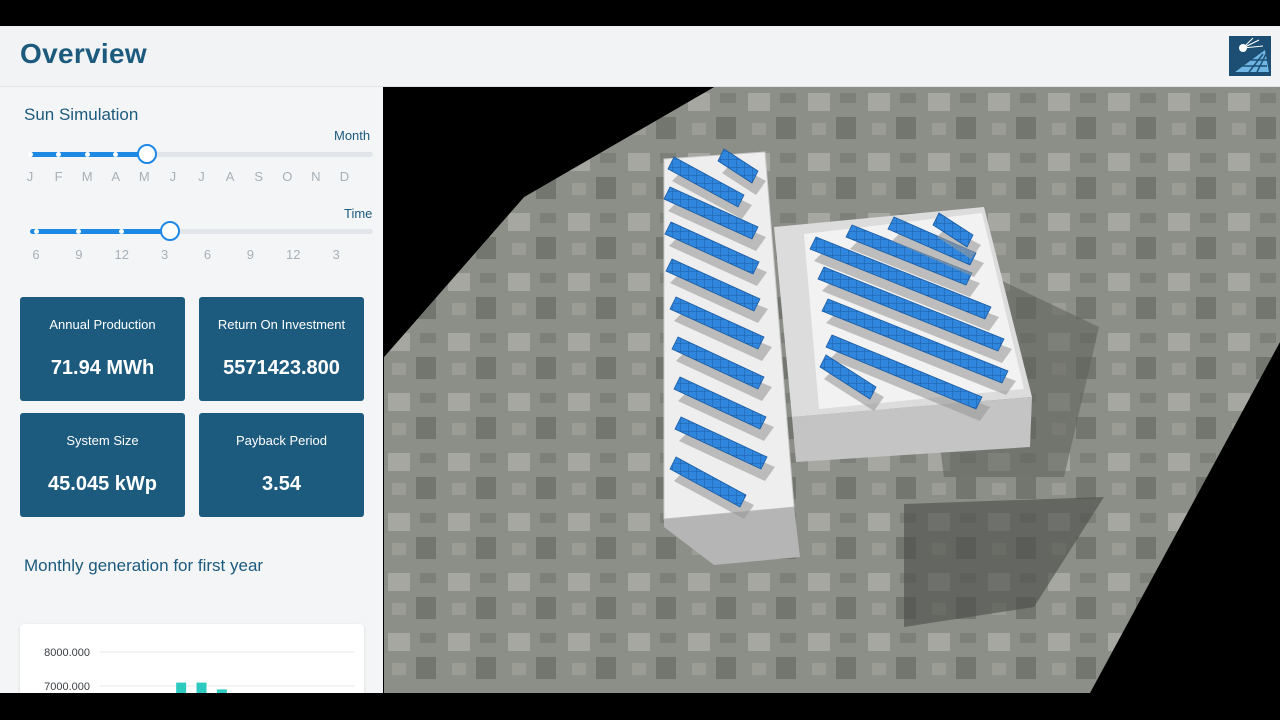 This screenshot has height=720, width=1280. I want to click on annual-production-label: Annual Production, so click(102, 324).